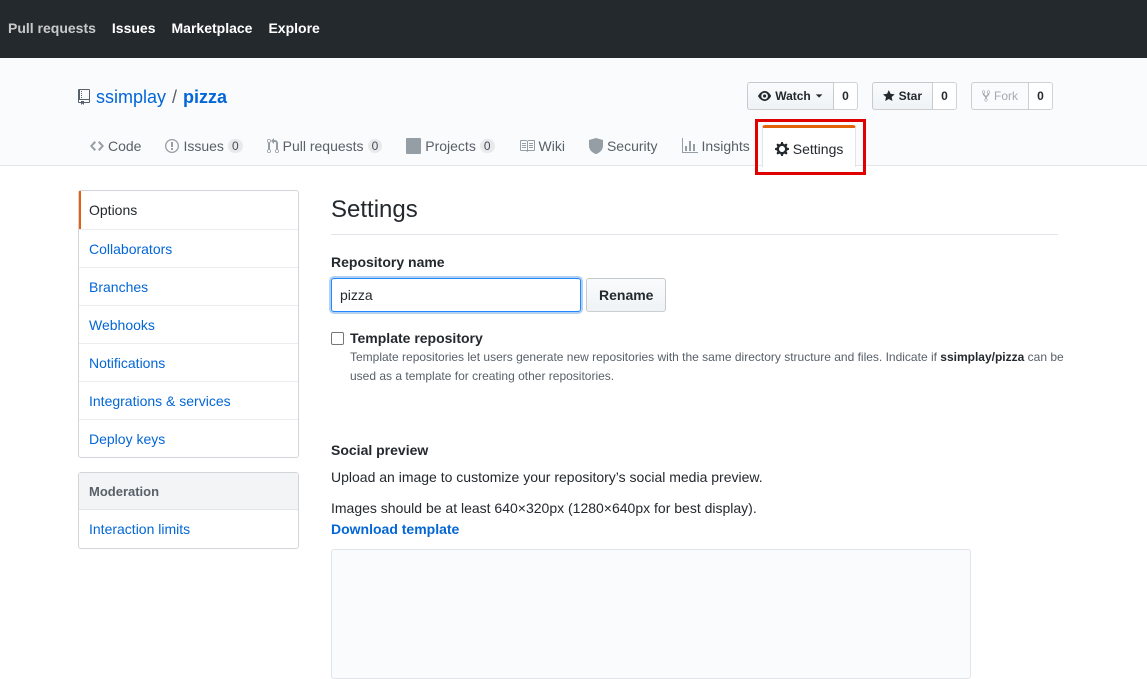 The height and width of the screenshot is (679, 1147). I want to click on tab-settings-label: Settings, so click(818, 148).